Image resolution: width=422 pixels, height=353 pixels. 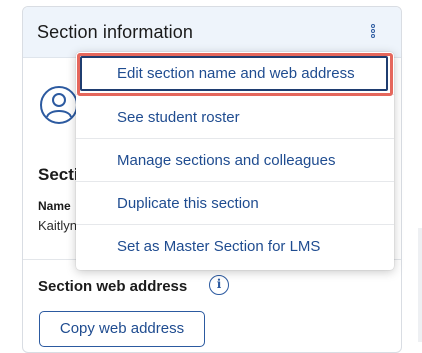 I want to click on section-web-address-label: Section web address, so click(x=113, y=286).